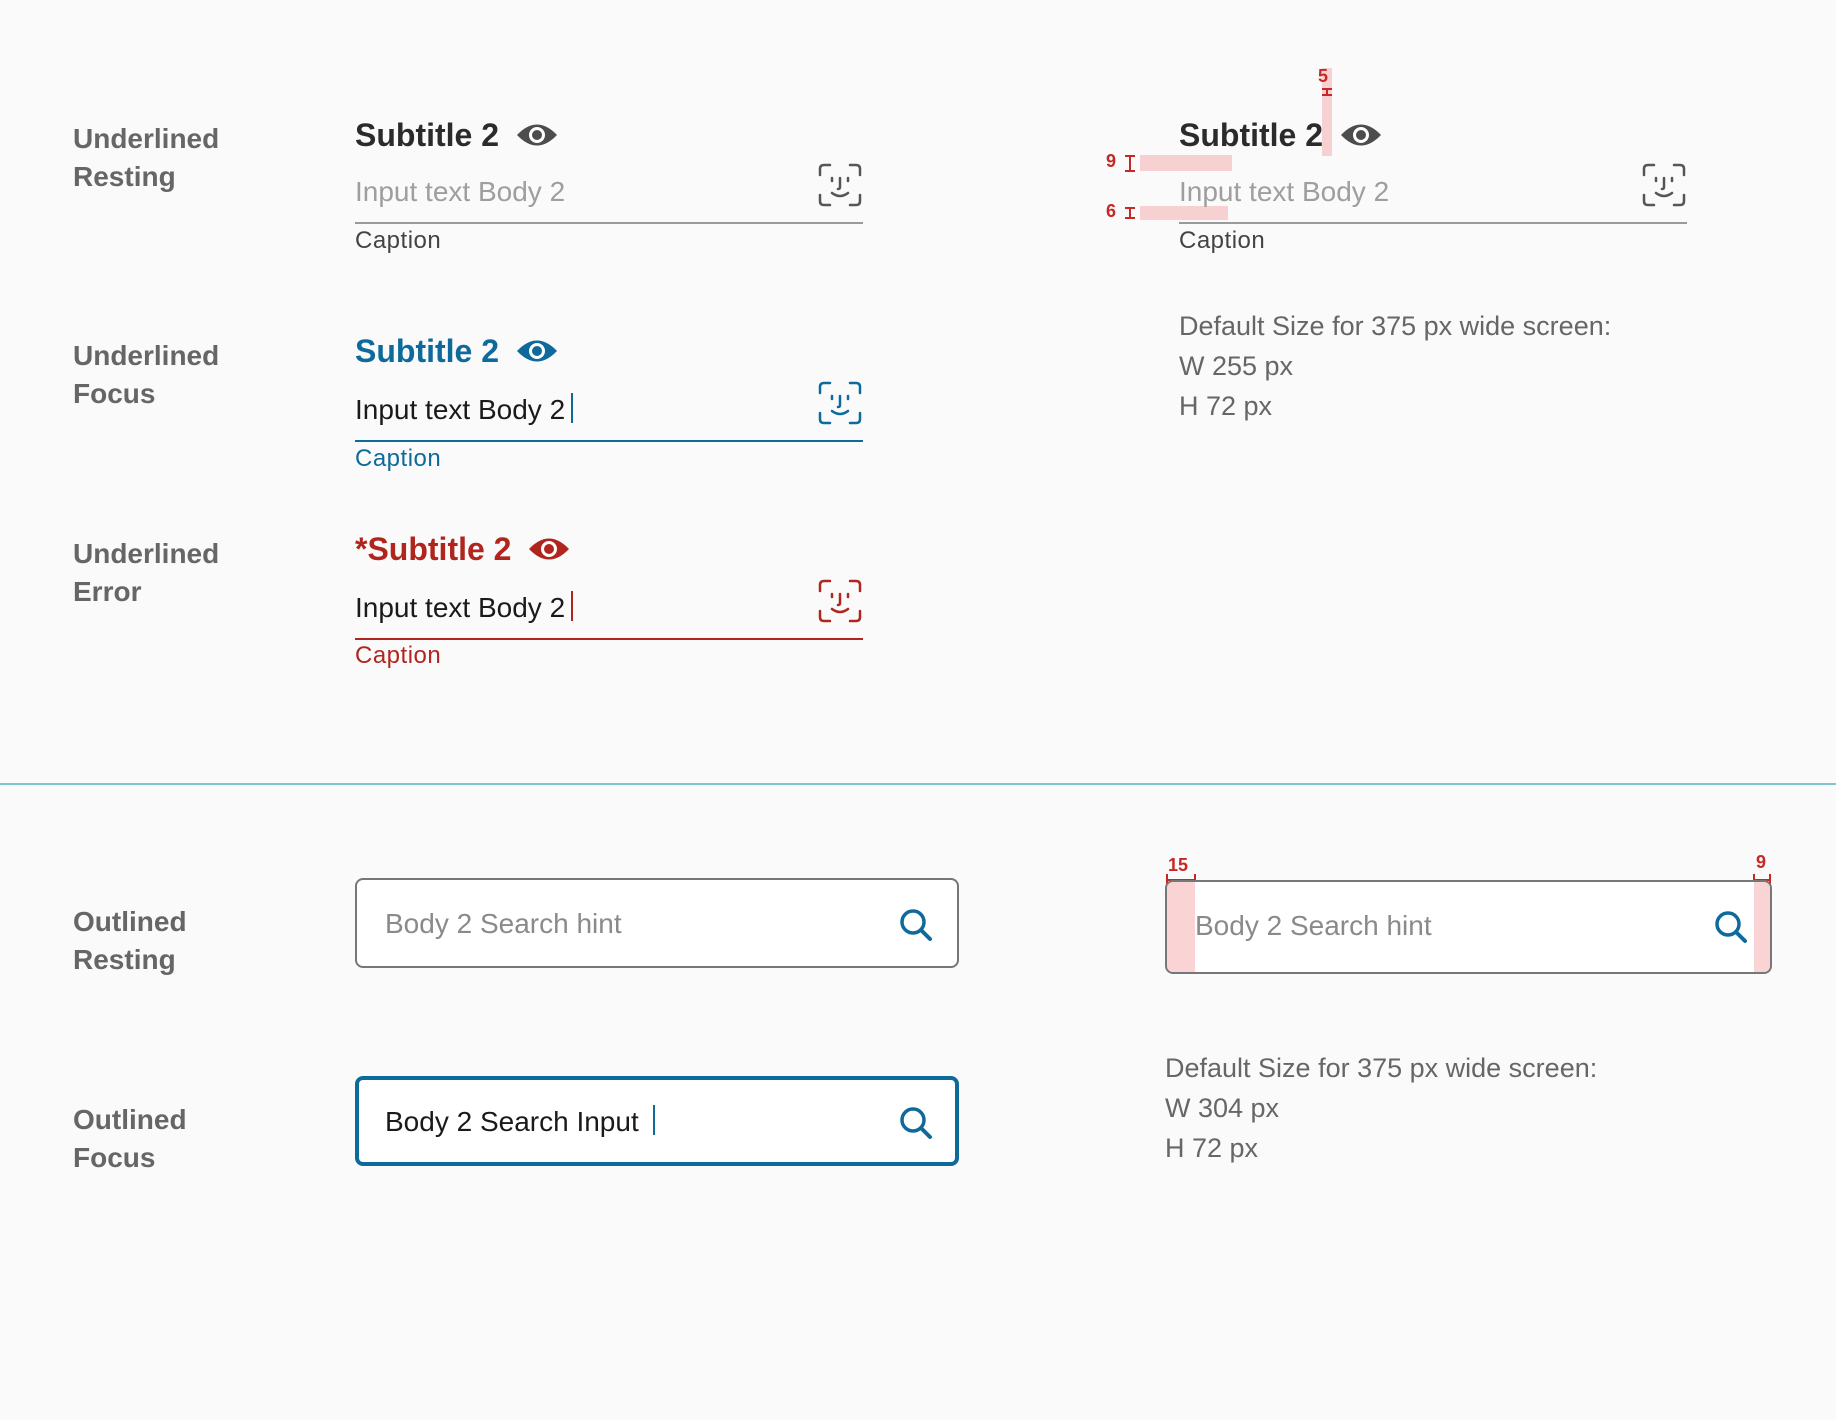  I want to click on redline-right-padding, so click(1762, 927).